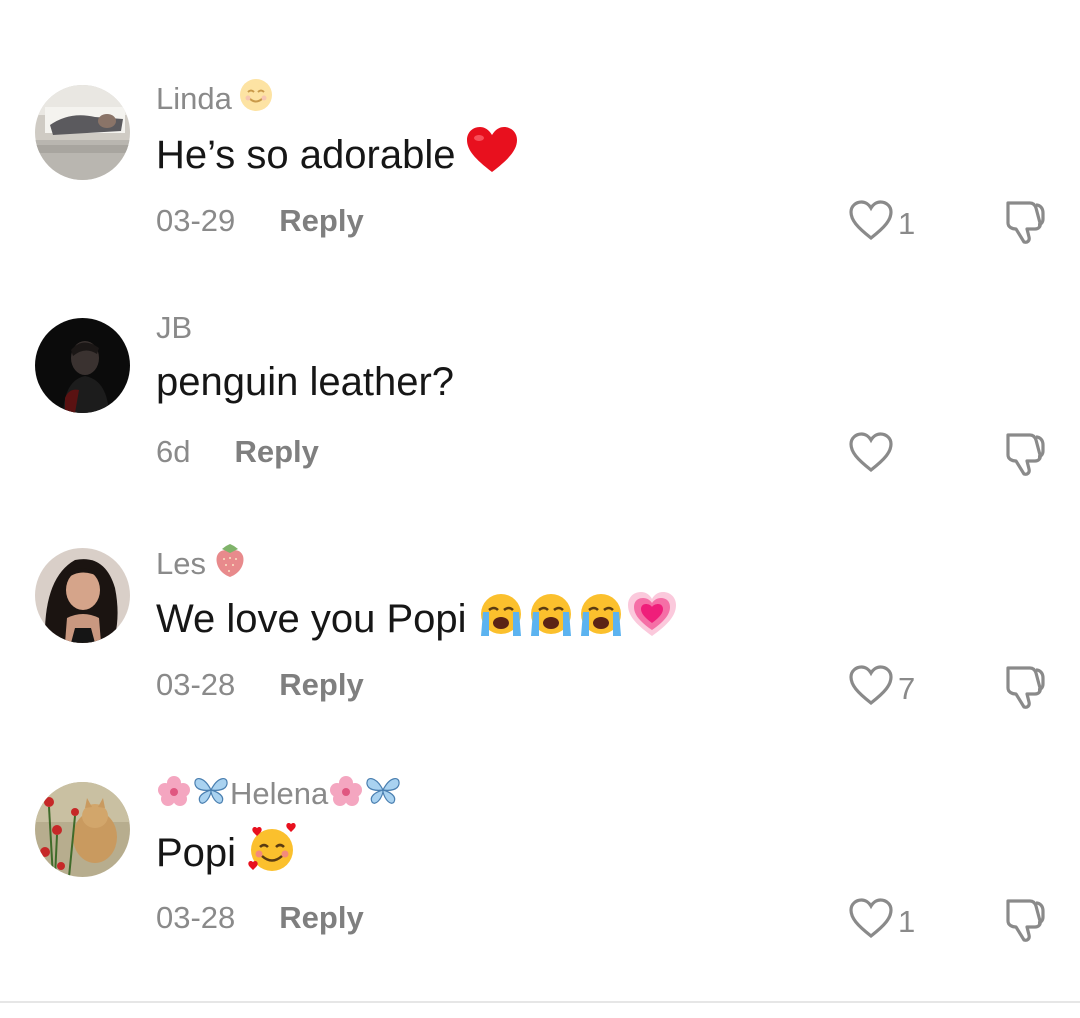 The width and height of the screenshot is (1080, 1018). I want to click on comment-username: Les, so click(202, 564).